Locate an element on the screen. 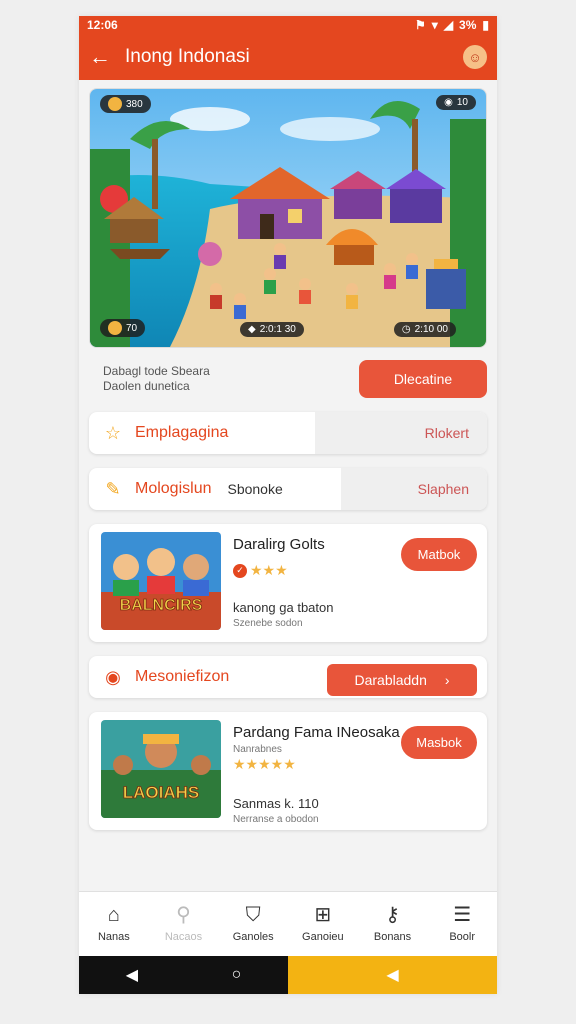 The image size is (576, 1024). menu-row-2-label: Mologislun is located at coordinates (173, 488).